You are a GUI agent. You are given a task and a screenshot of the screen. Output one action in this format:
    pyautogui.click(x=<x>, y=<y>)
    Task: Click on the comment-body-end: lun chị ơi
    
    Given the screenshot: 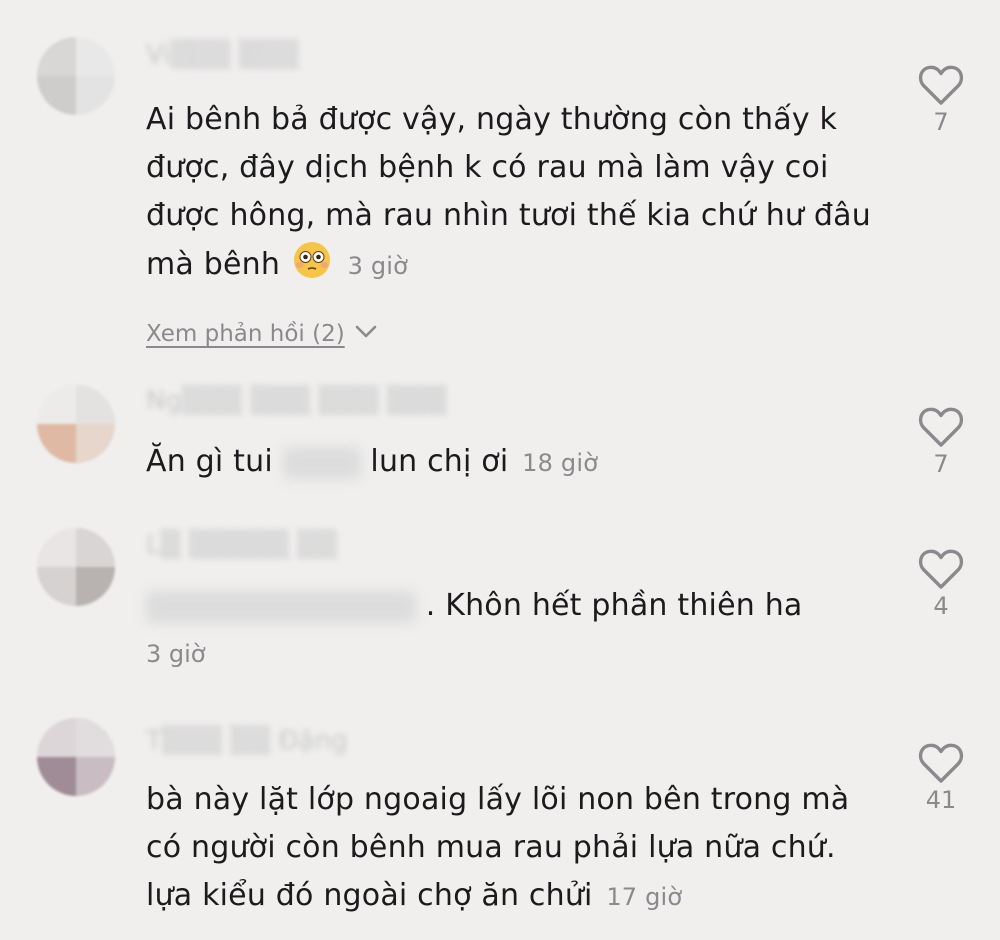 What is the action you would take?
    pyautogui.click(x=439, y=461)
    